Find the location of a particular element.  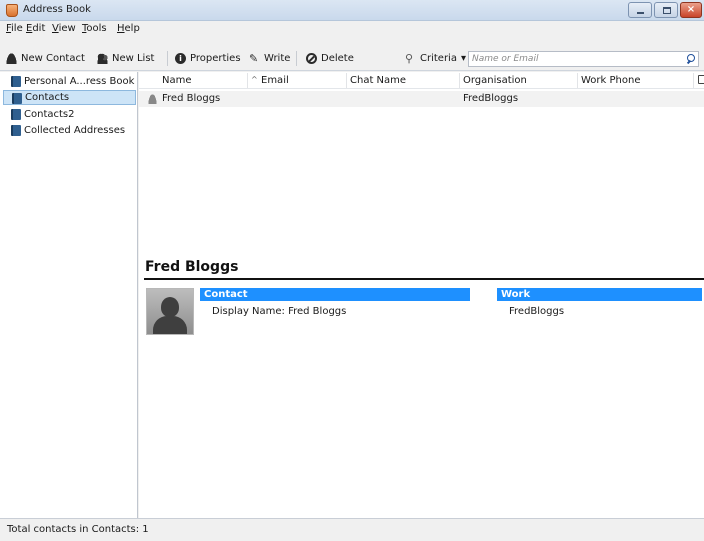

window-title: Address Book is located at coordinates (57, 9).